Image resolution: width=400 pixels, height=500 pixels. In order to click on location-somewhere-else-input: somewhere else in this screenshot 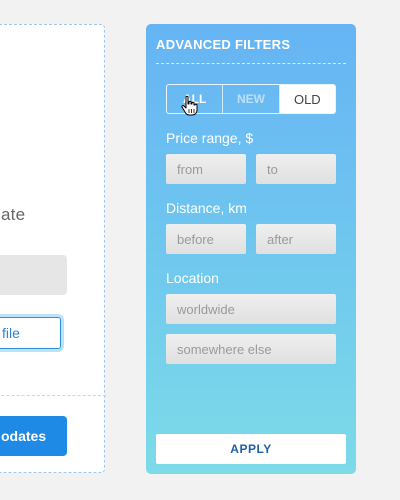, I will do `click(251, 349)`.